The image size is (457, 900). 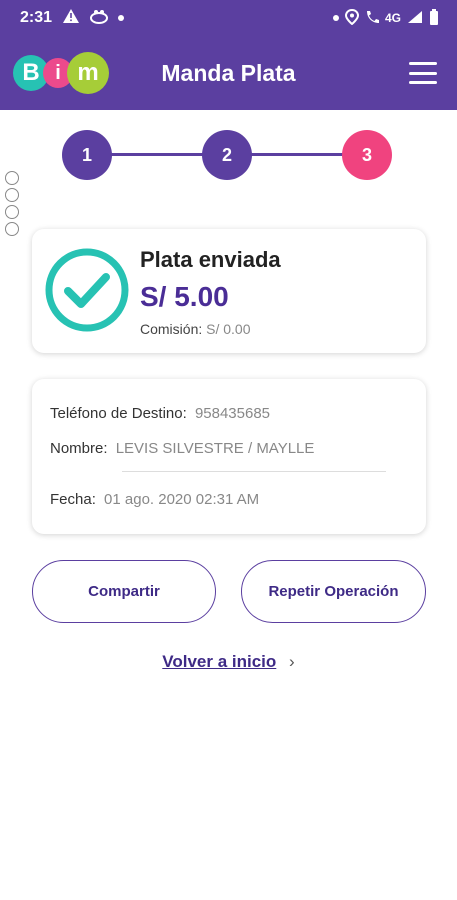 I want to click on phone-value: 958435685, so click(x=232, y=413).